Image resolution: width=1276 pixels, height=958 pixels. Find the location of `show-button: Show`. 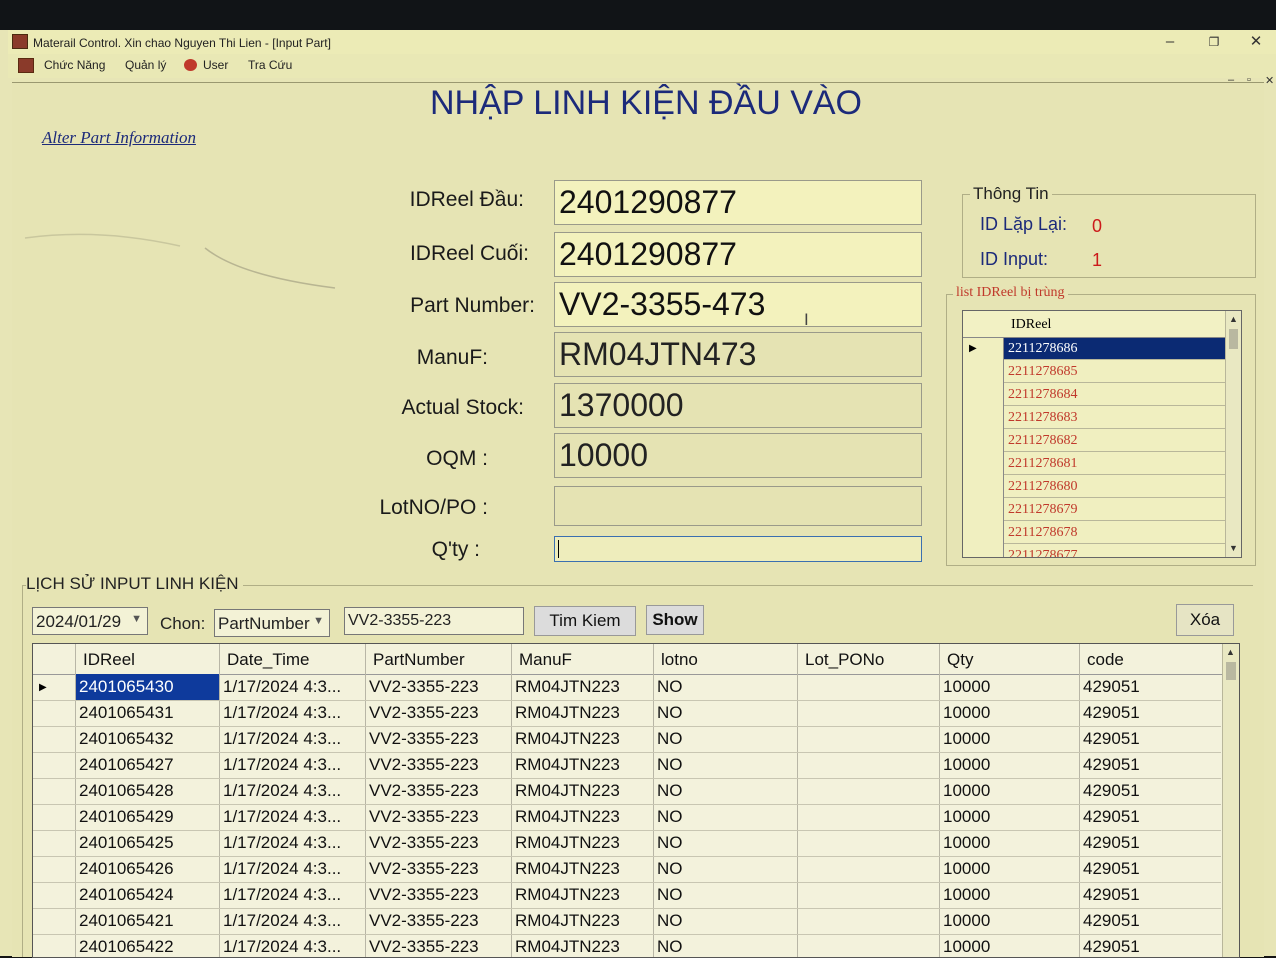

show-button: Show is located at coordinates (675, 620).